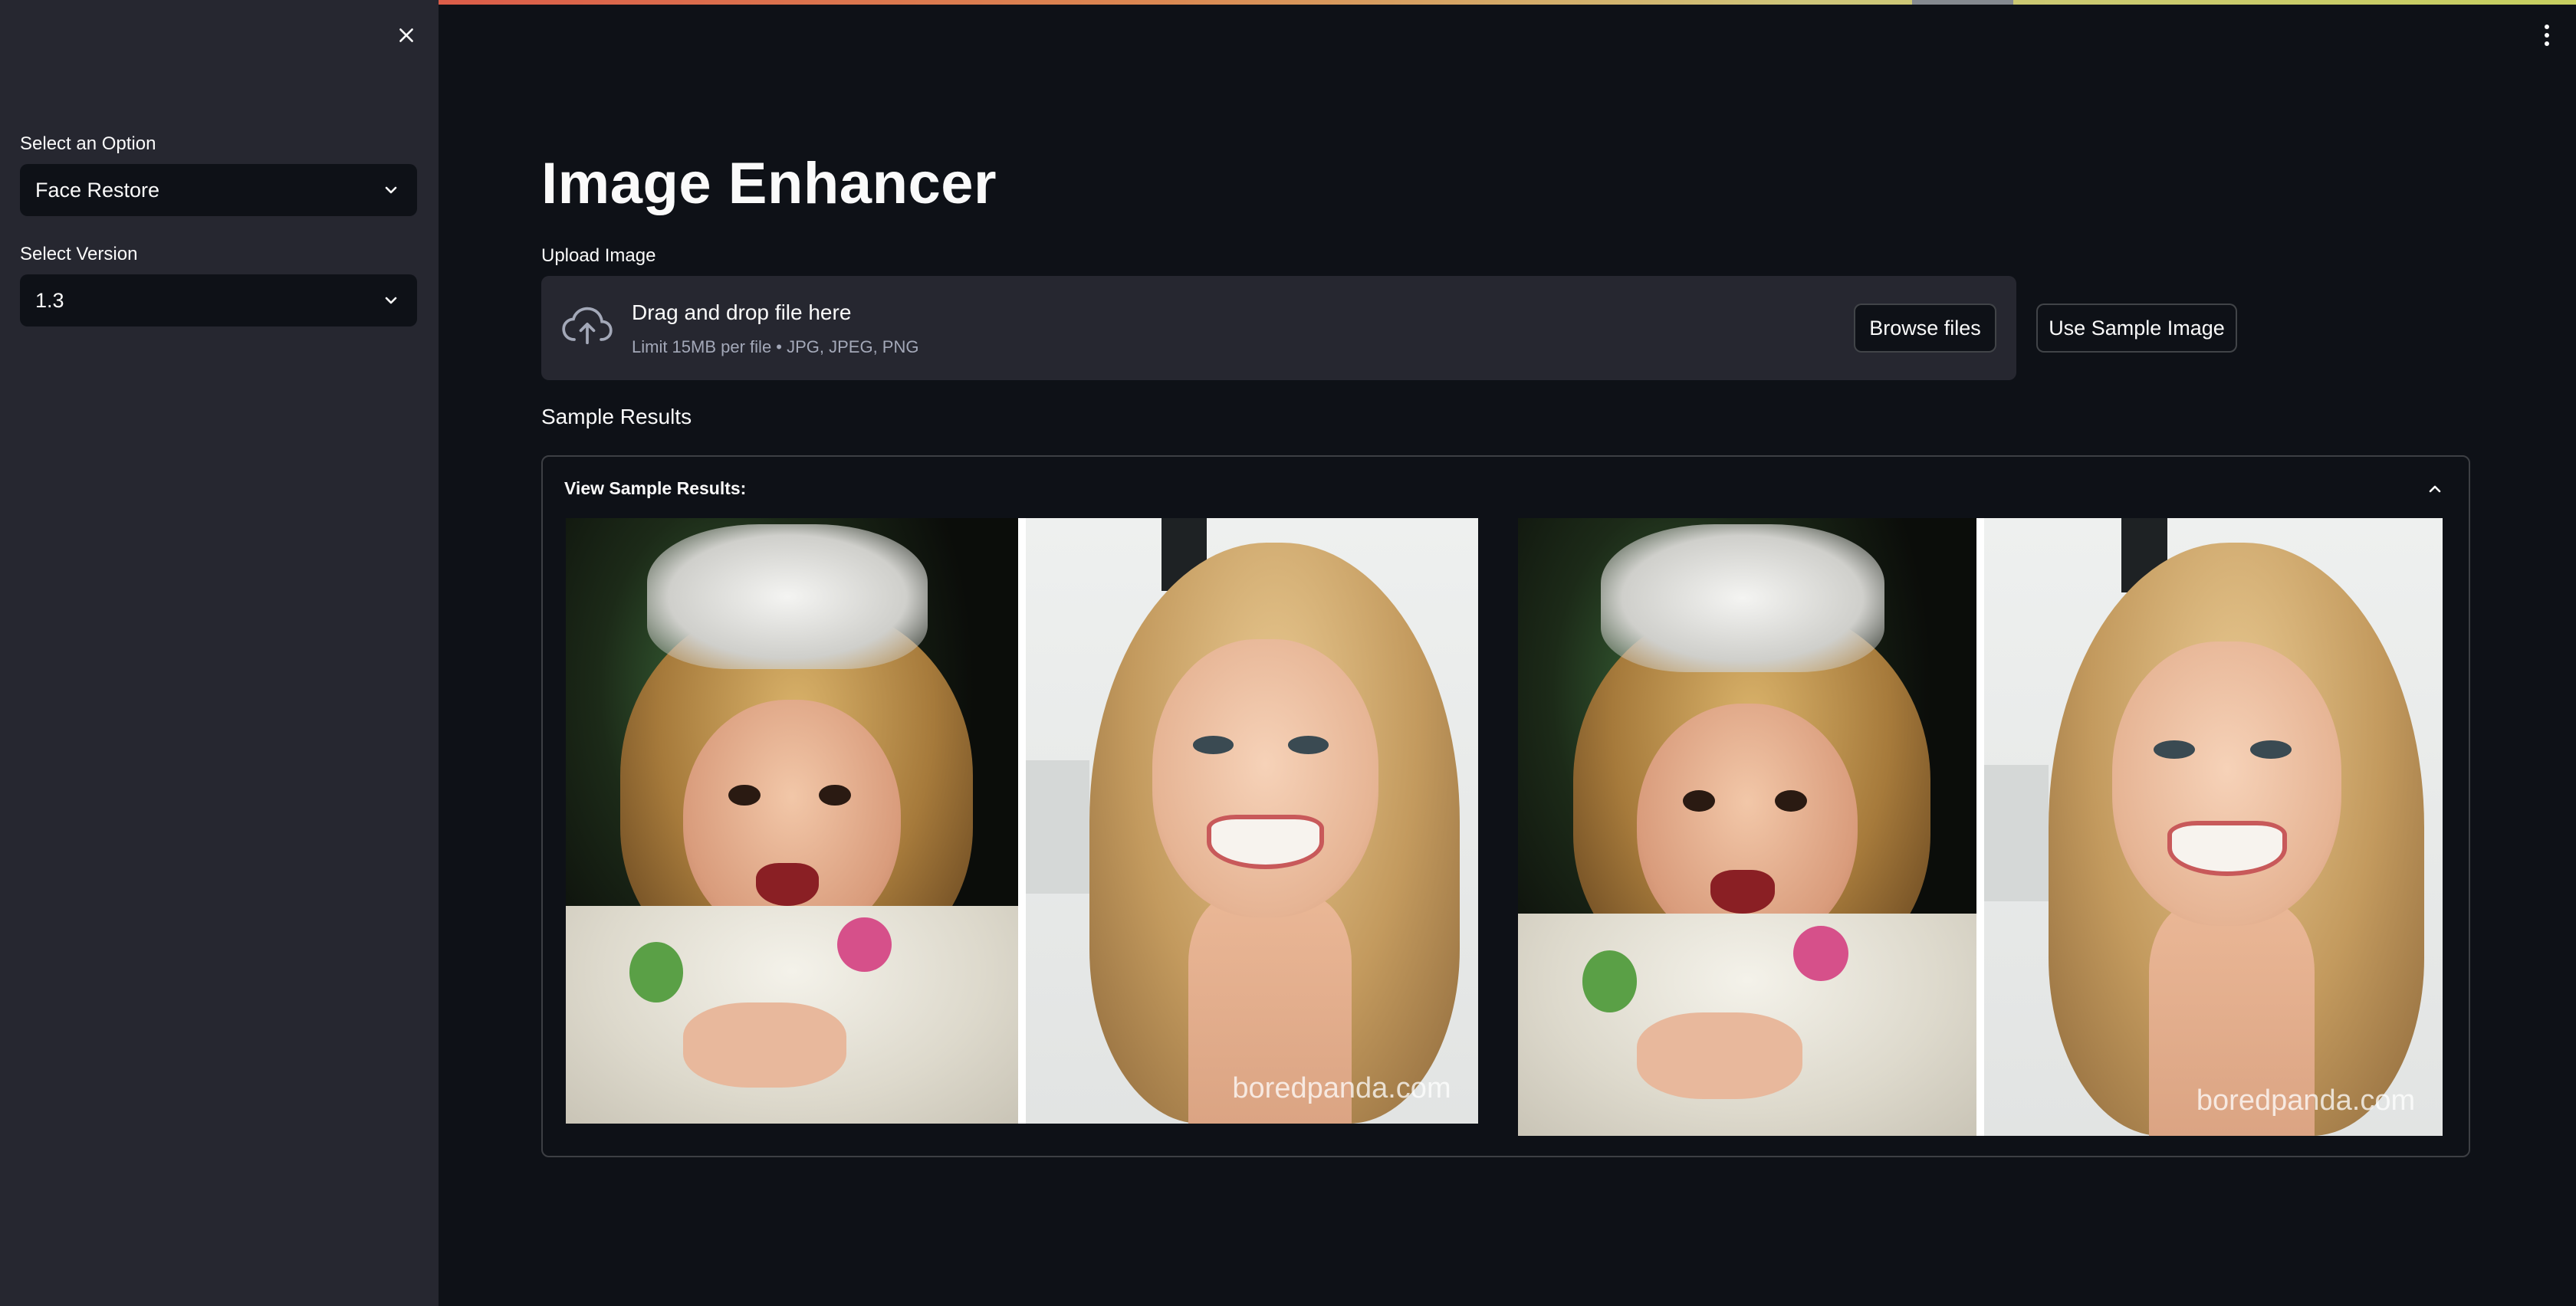 Image resolution: width=2576 pixels, height=1306 pixels. What do you see at coordinates (742, 312) in the screenshot?
I see `dropzone-title: Drag and drop file here` at bounding box center [742, 312].